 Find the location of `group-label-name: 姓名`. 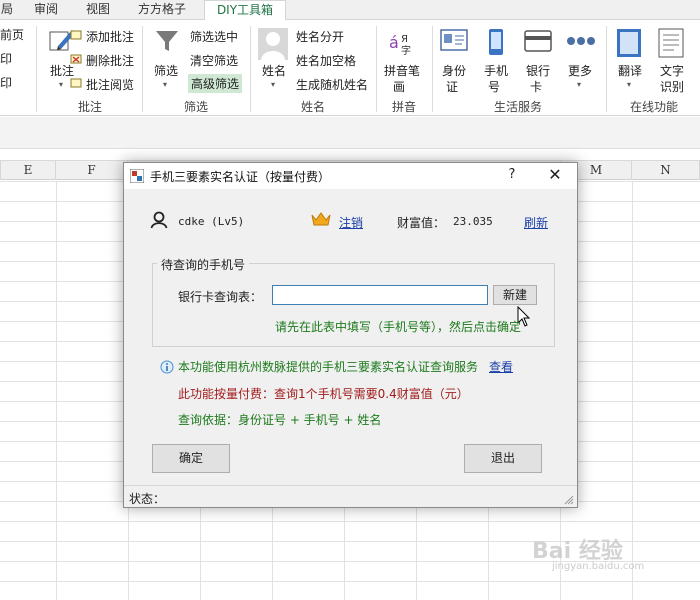

group-label-name: 姓名 is located at coordinates (312, 107).